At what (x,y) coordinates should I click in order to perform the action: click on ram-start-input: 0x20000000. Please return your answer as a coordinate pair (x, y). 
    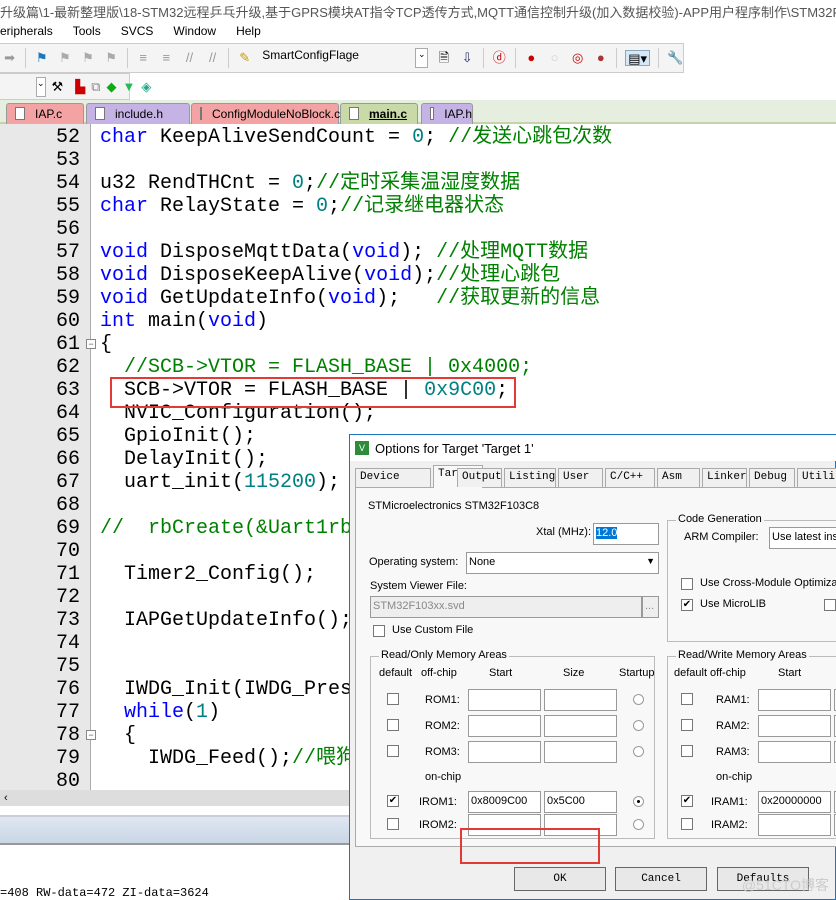
    Looking at the image, I should click on (794, 802).